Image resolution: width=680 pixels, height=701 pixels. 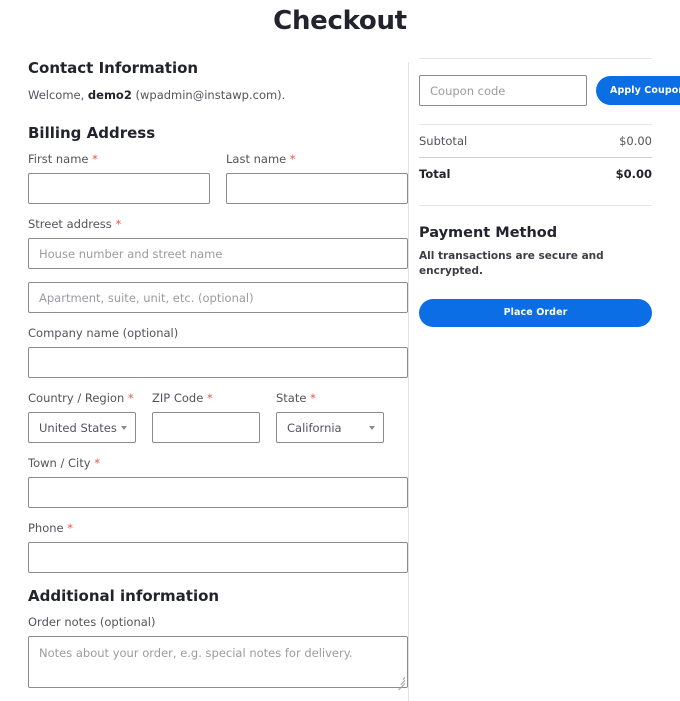 What do you see at coordinates (218, 253) in the screenshot?
I see `street-address-input` at bounding box center [218, 253].